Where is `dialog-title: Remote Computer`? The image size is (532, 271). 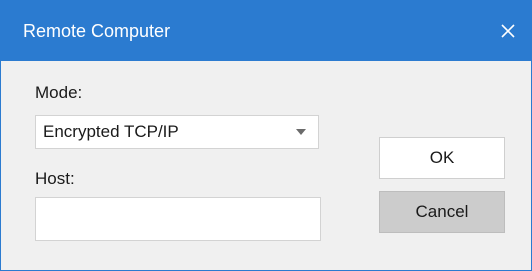 dialog-title: Remote Computer is located at coordinates (97, 31).